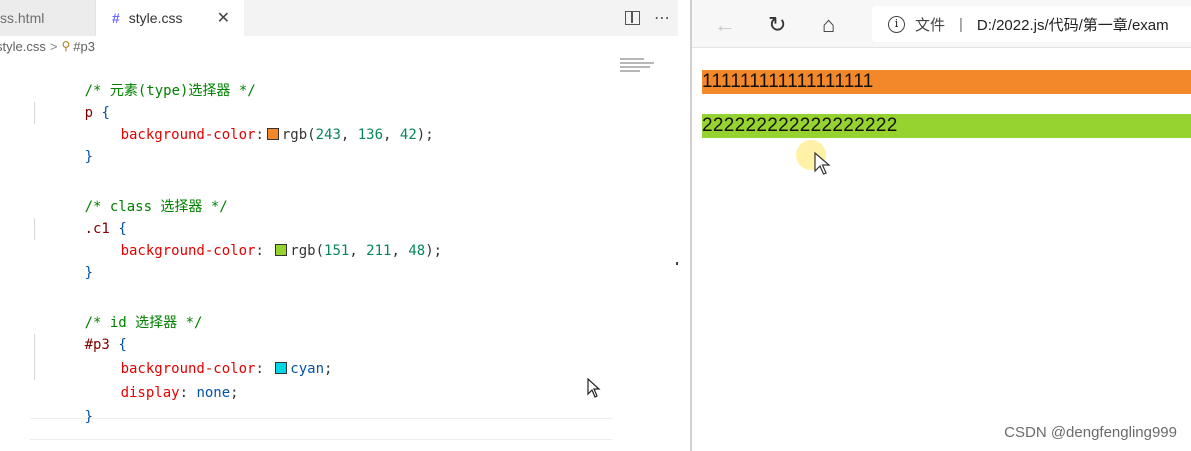 This screenshot has height=451, width=1191. What do you see at coordinates (66, 46) in the screenshot?
I see `selector-icon: ⚲` at bounding box center [66, 46].